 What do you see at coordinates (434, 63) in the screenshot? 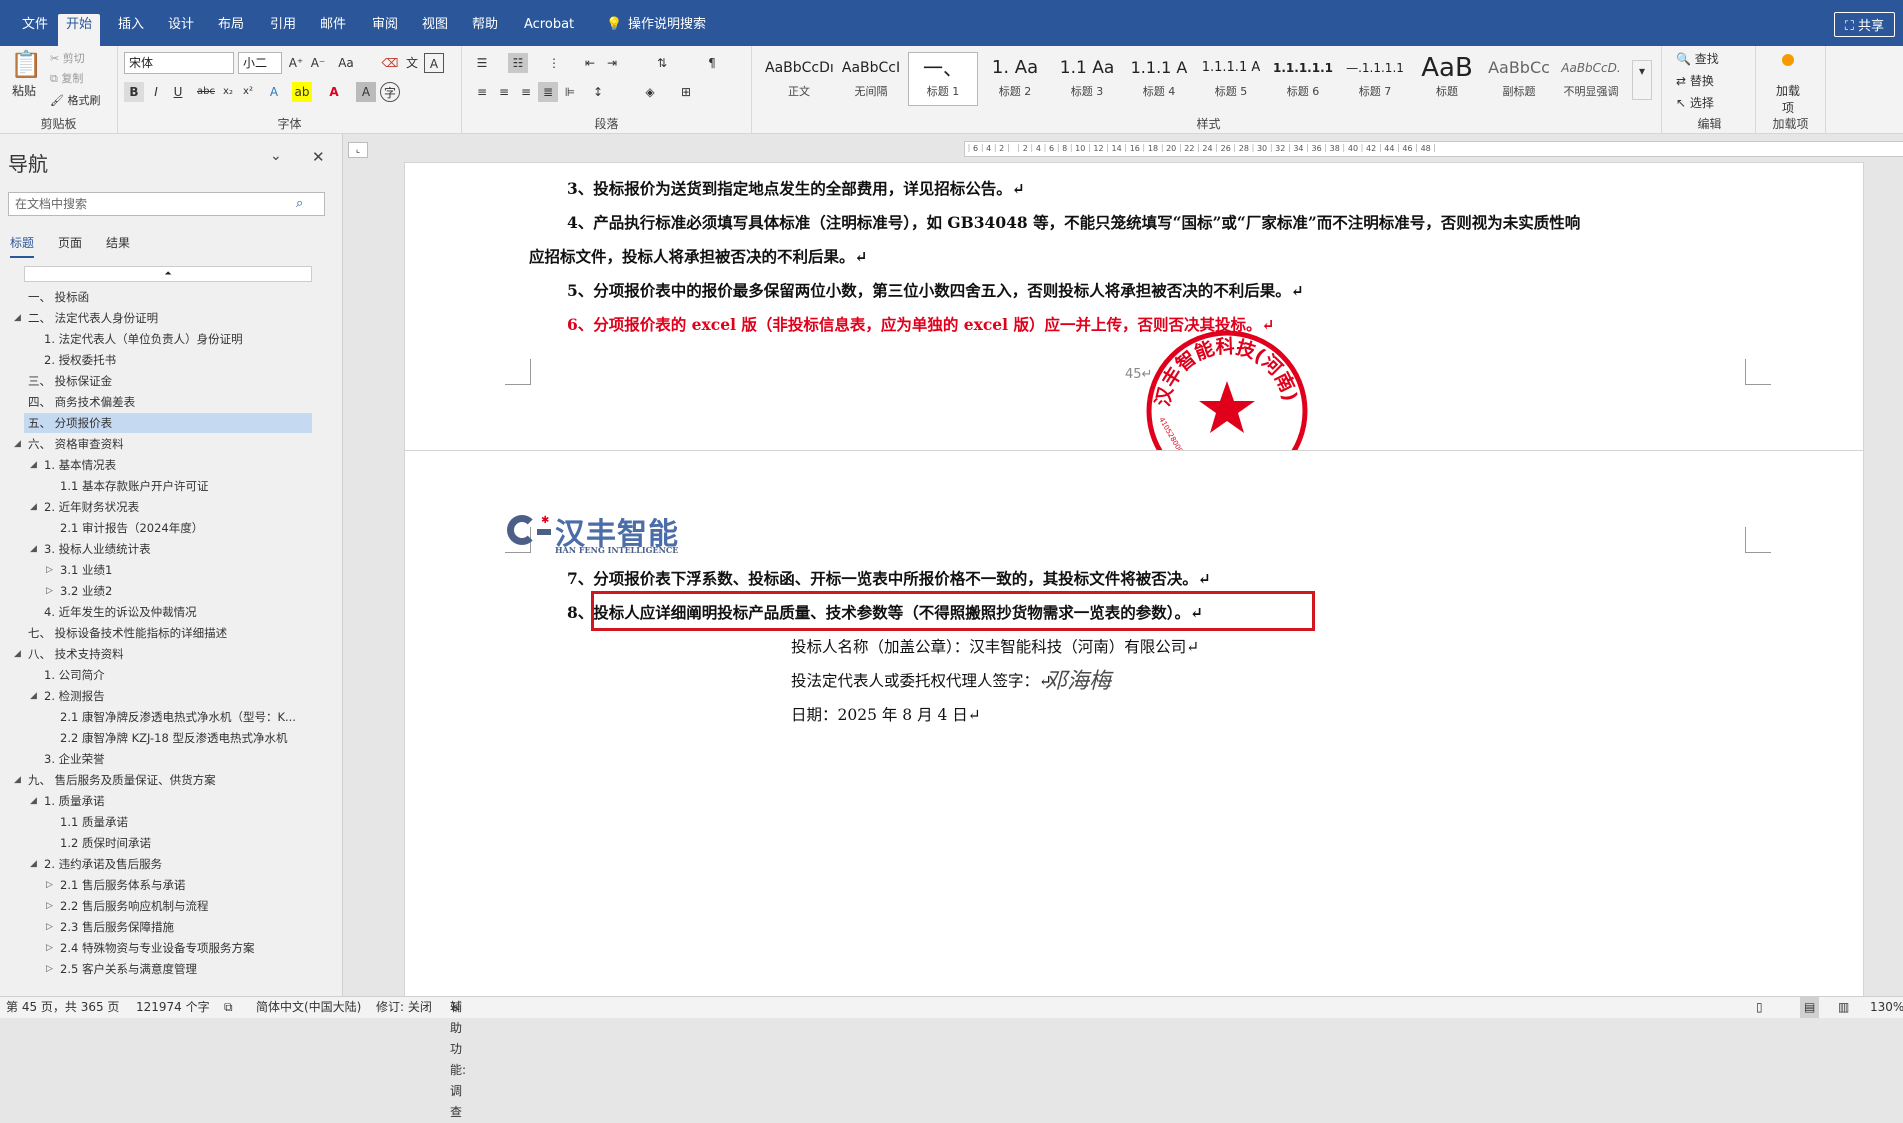
I see `char-border-icon: A` at bounding box center [434, 63].